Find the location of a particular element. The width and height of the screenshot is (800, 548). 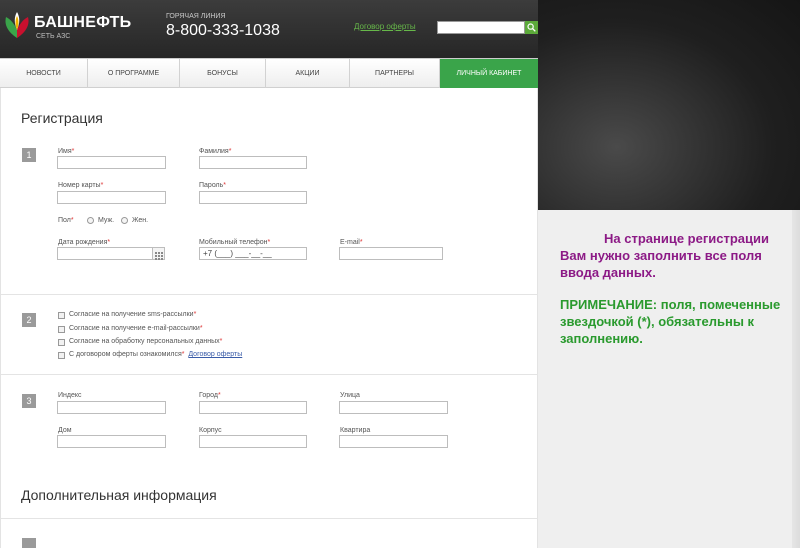

step-number-1: 1 is located at coordinates (29, 155).